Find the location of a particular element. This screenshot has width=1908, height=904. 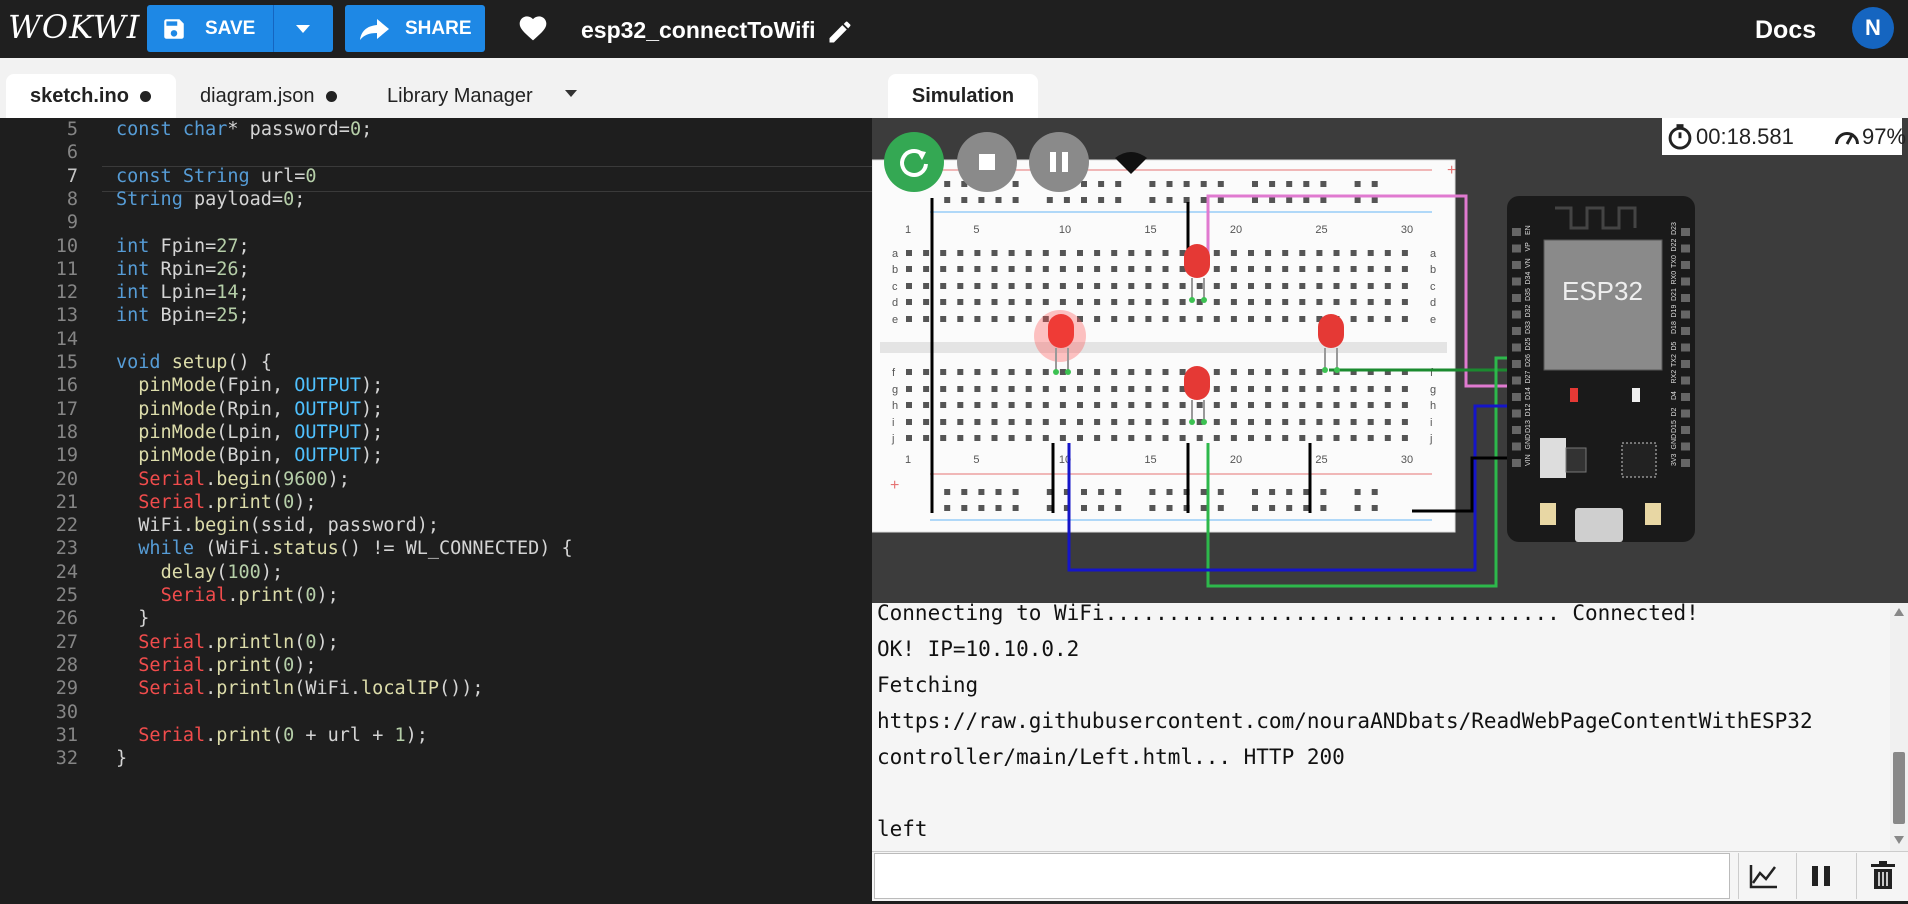

code-text: Serial.print(0); is located at coordinates (249, 595).